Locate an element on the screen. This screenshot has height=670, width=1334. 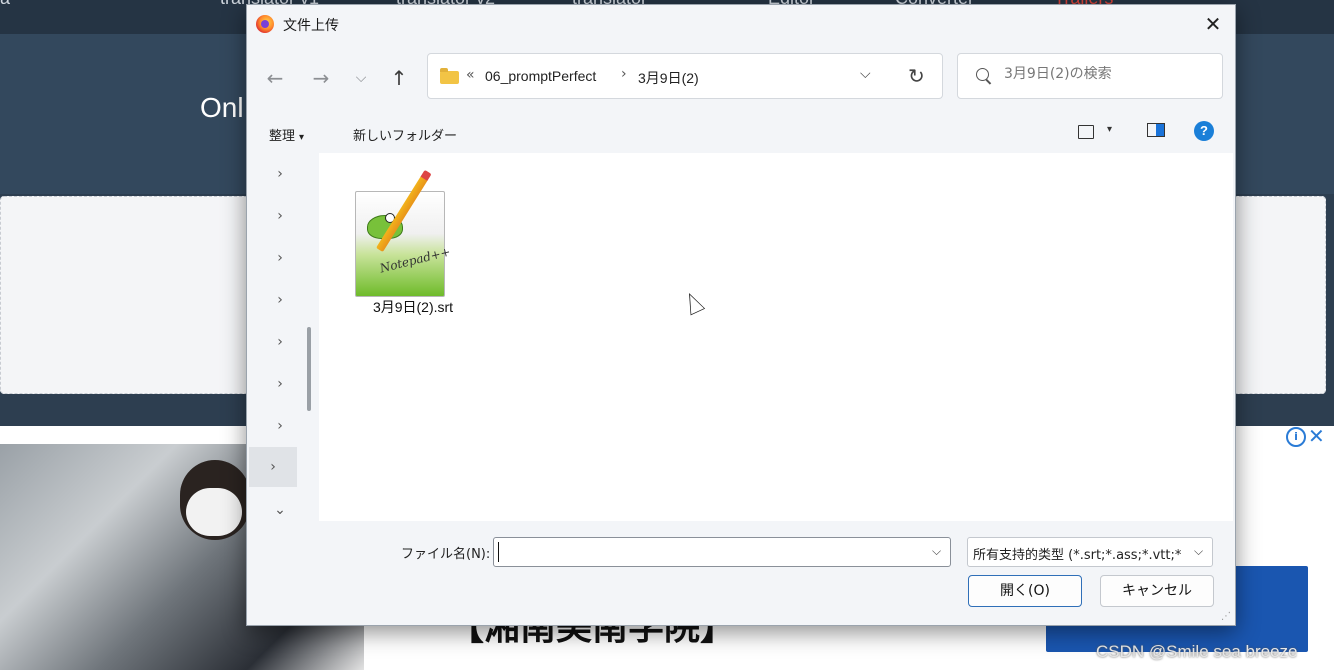
search-box is located at coordinates (1090, 76).